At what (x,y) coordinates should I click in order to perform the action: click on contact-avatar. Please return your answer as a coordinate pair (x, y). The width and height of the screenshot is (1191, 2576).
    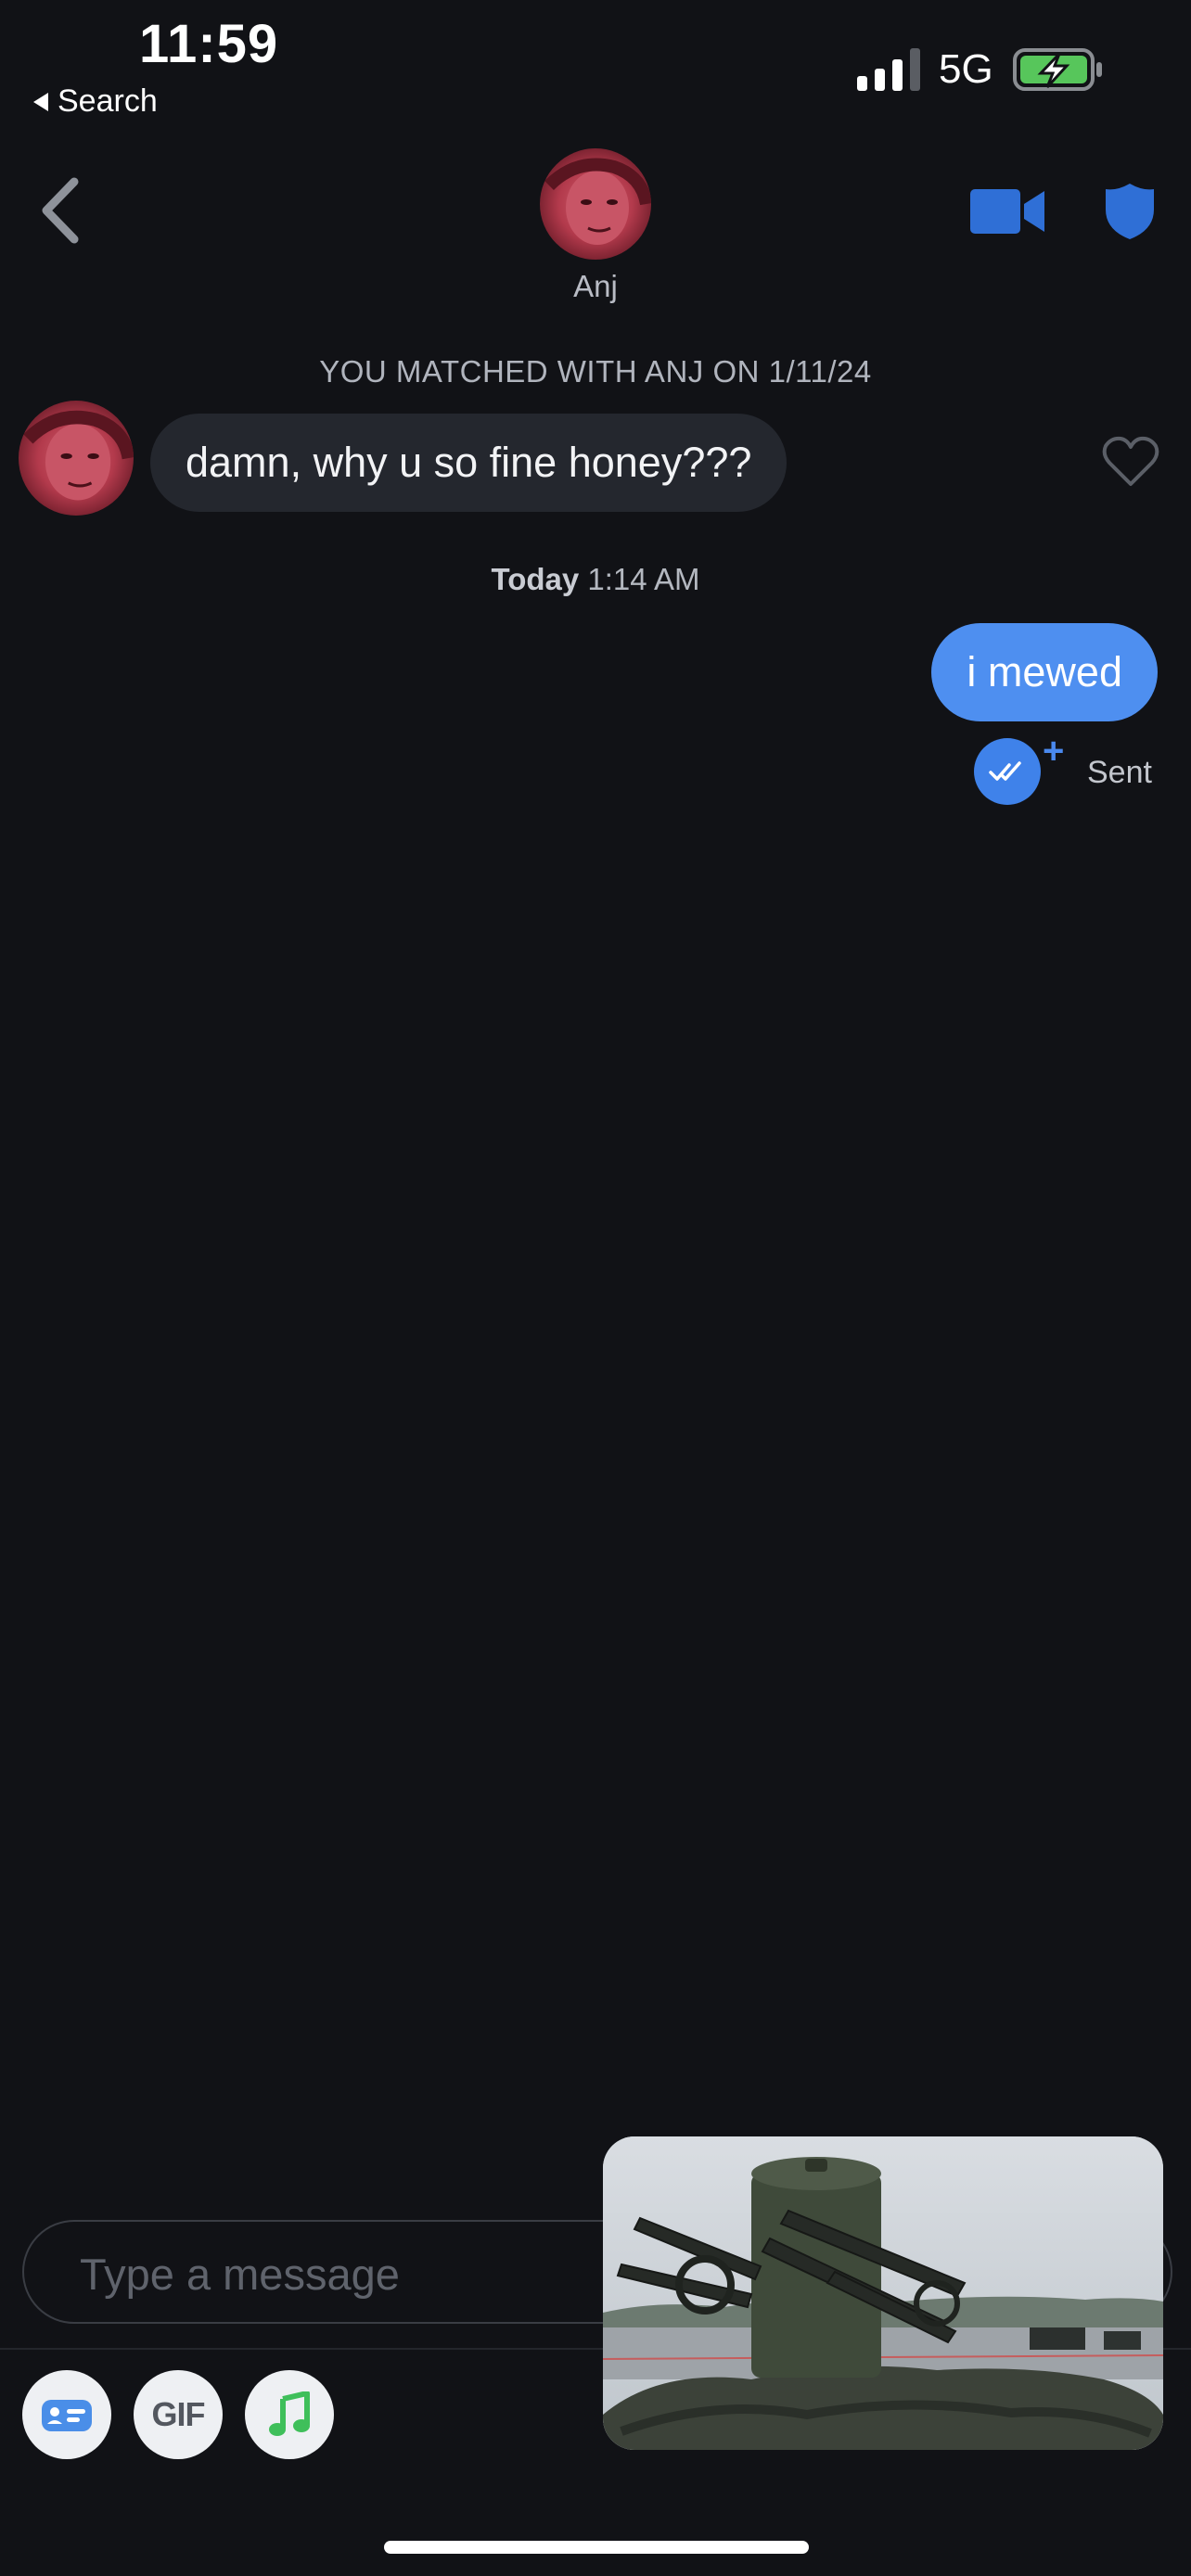
    Looking at the image, I should click on (595, 204).